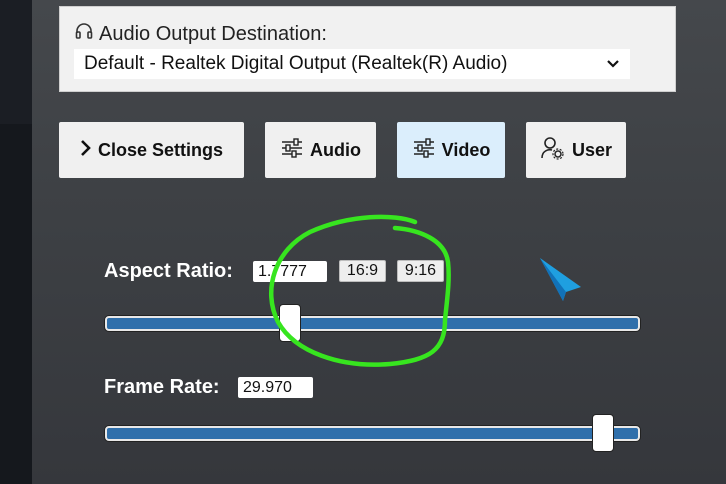  I want to click on frame-rate-slider-track, so click(372, 433).